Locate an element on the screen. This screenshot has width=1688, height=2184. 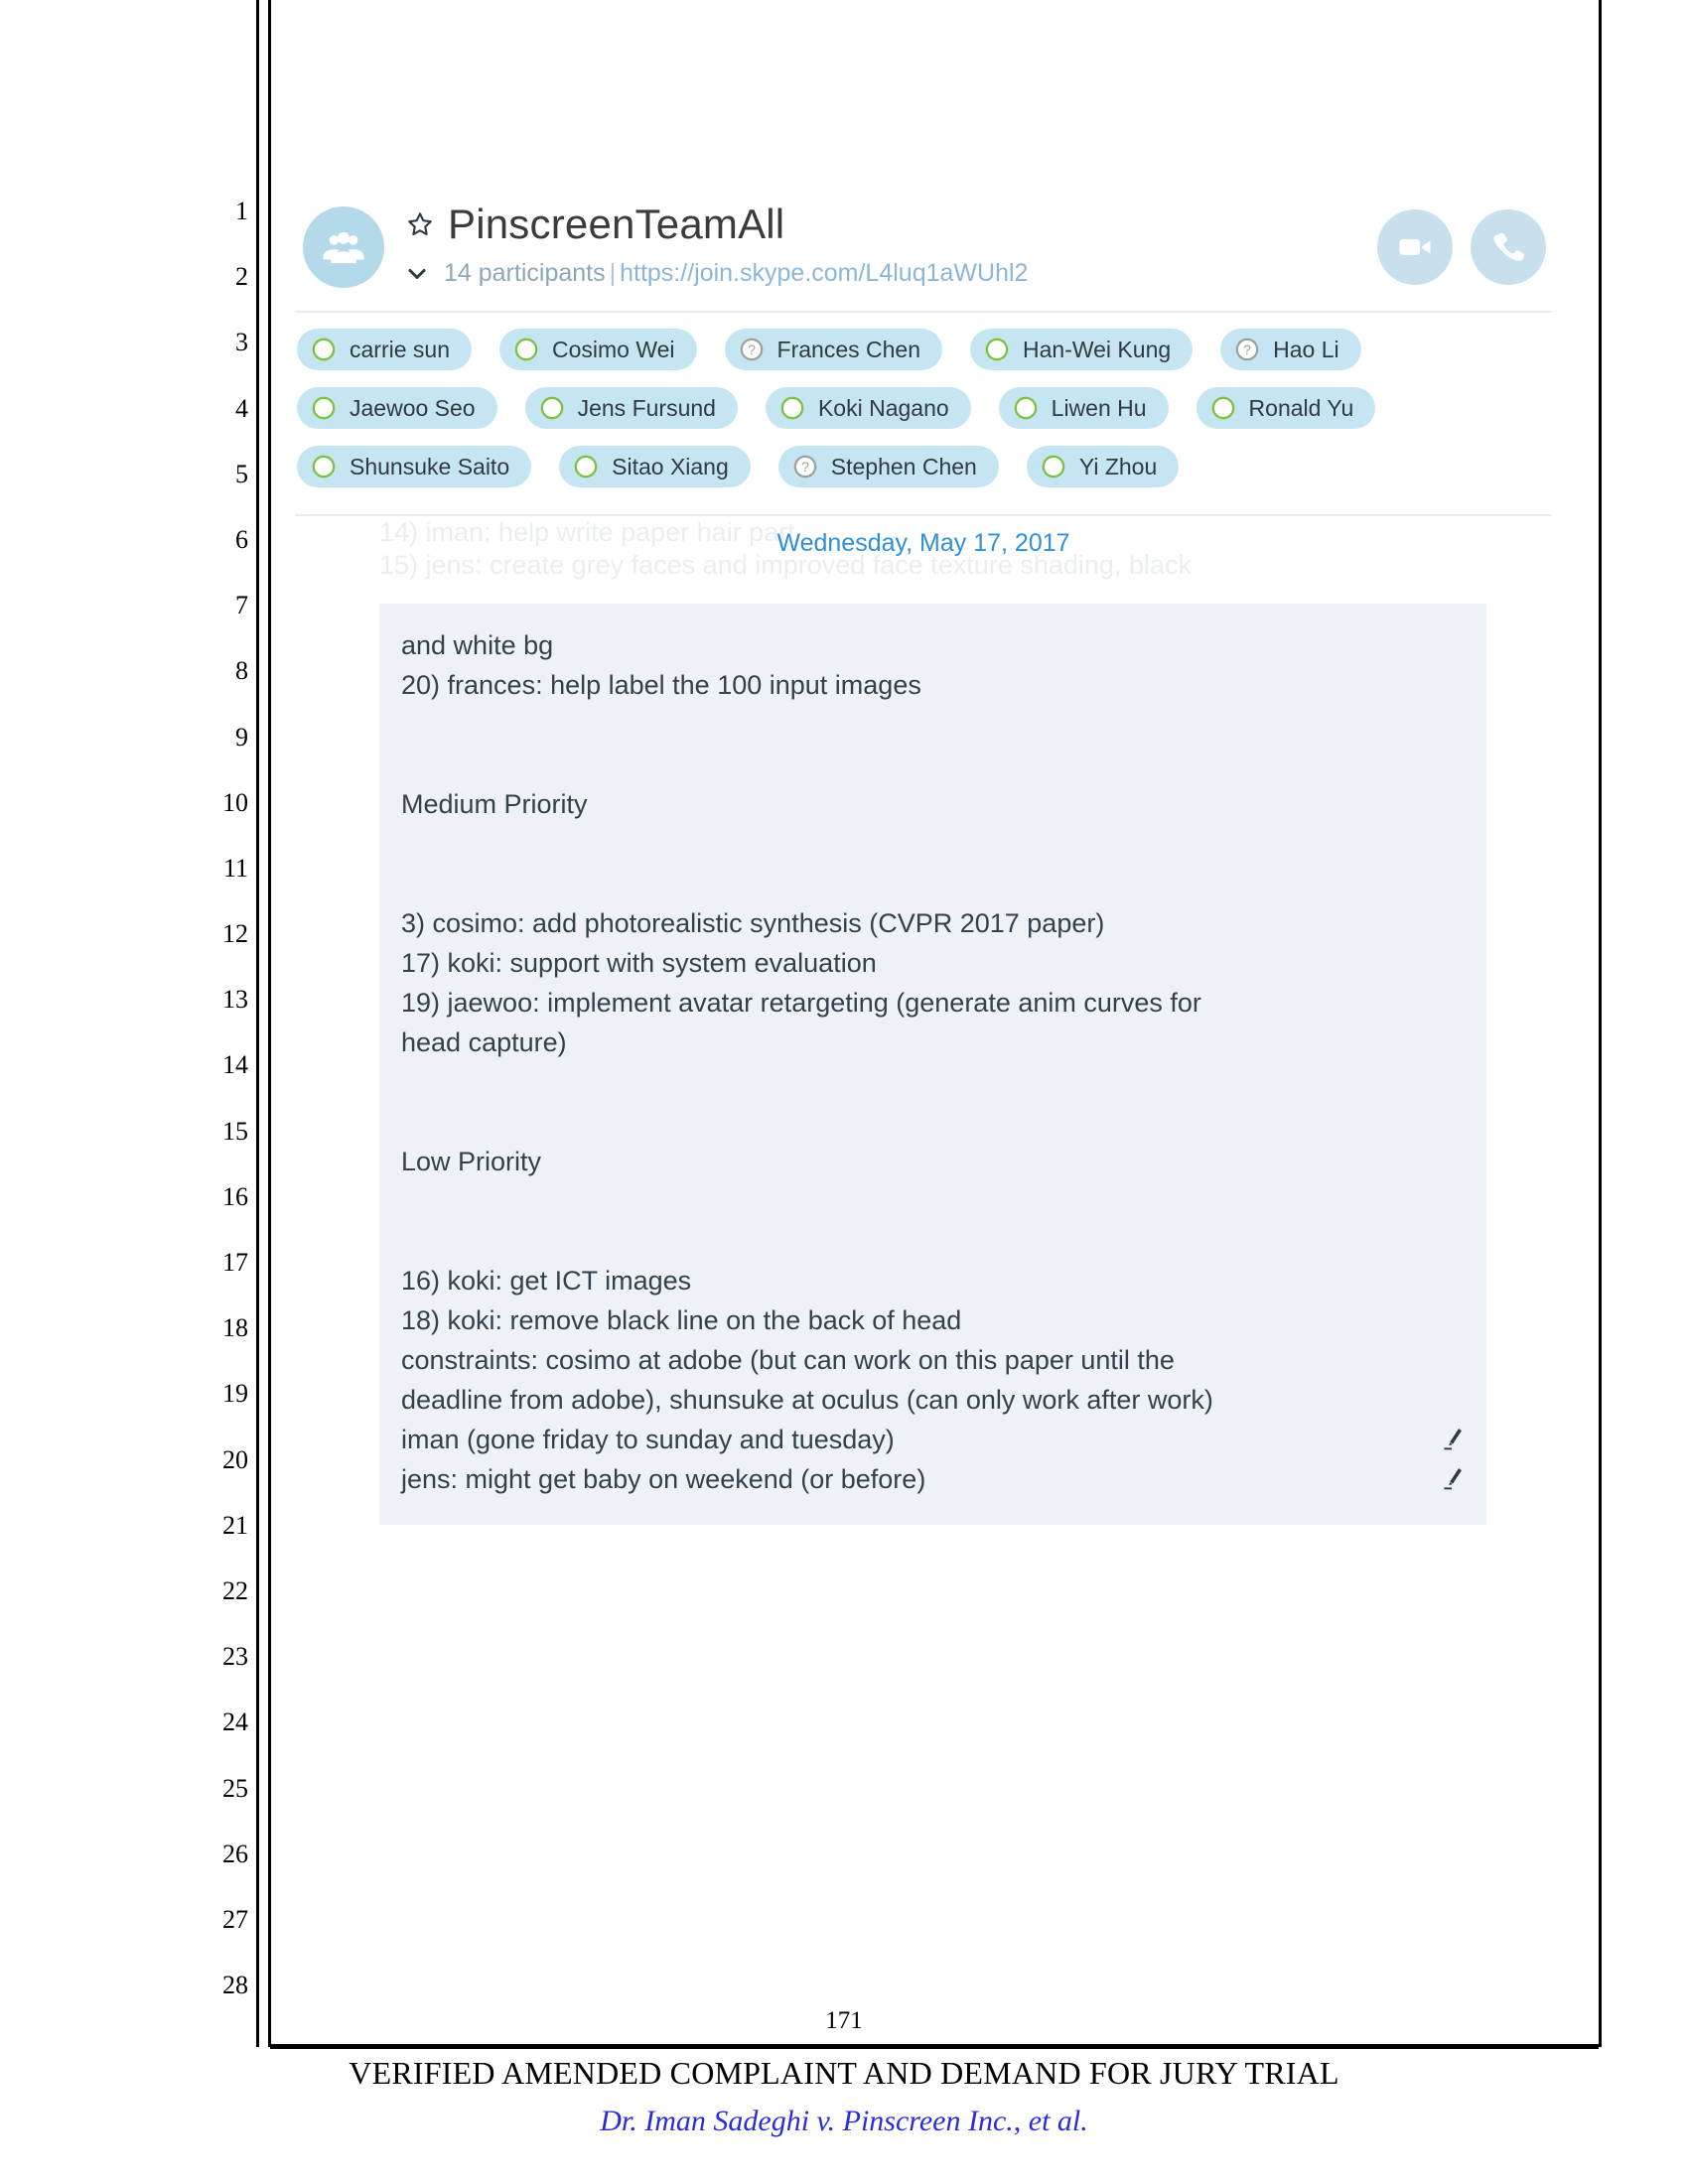
line-number: 1 is located at coordinates (241, 211).